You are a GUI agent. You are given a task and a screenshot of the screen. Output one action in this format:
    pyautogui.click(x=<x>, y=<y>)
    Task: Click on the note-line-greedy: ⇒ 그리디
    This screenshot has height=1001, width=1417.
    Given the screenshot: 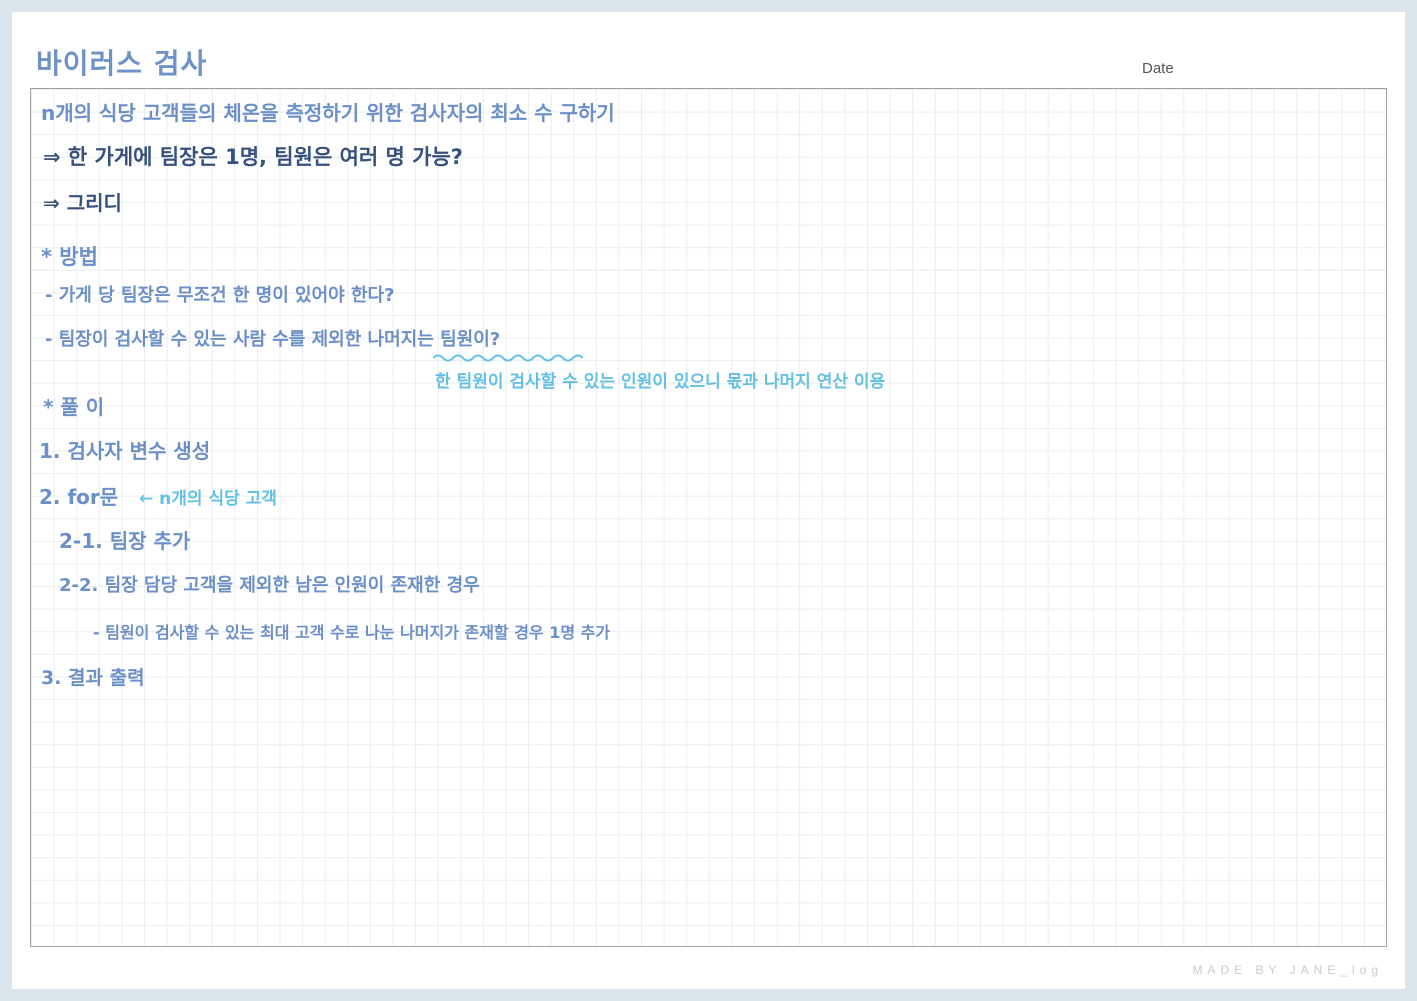 What is the action you would take?
    pyautogui.click(x=82, y=203)
    